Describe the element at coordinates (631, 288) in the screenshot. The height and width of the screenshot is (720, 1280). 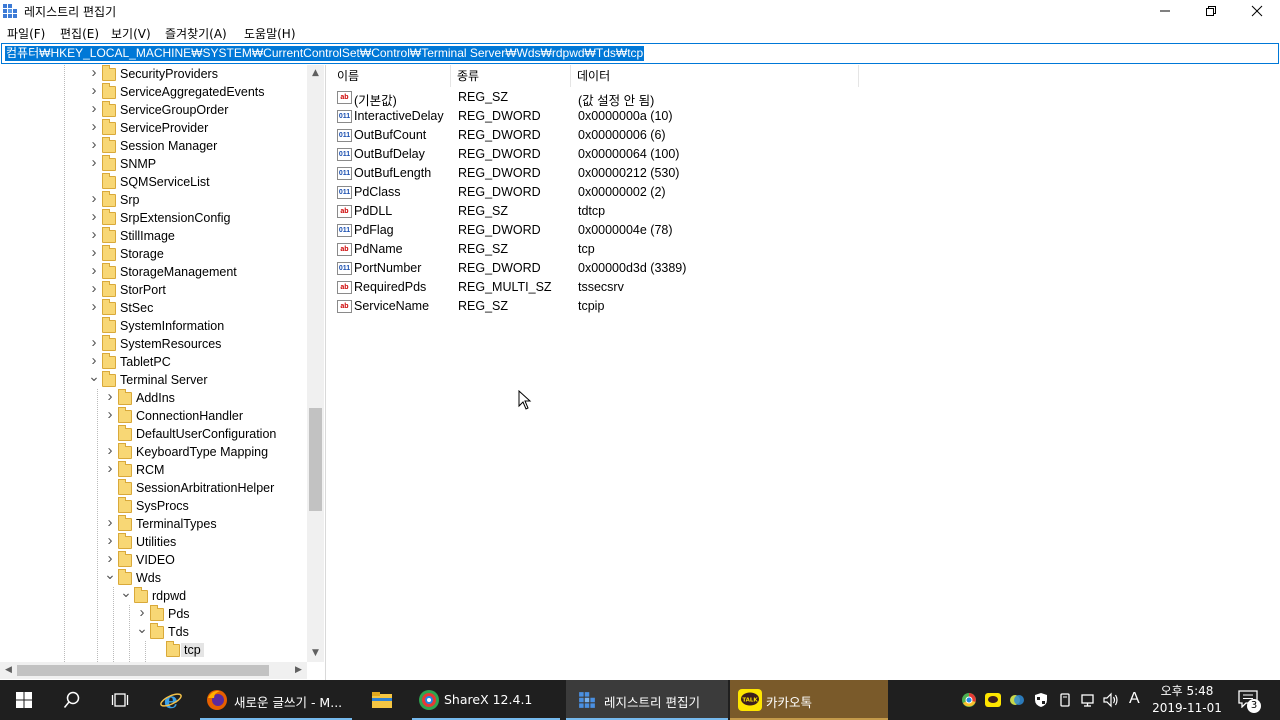
I see `value-row: ab RequiredPds REG_MULTI_SZ tssecsrv` at that location.